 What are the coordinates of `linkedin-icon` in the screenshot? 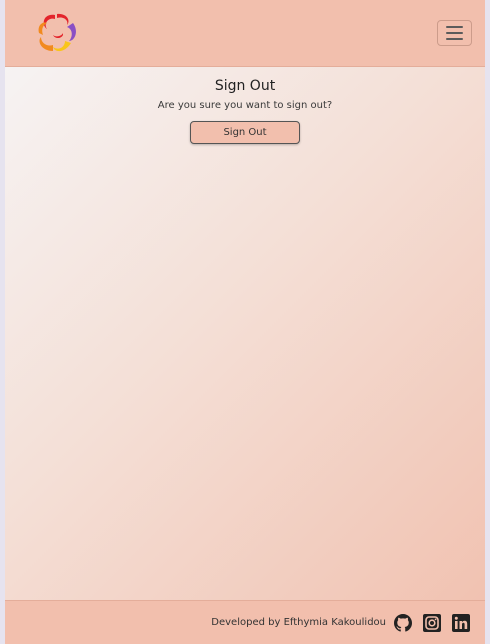 It's located at (461, 622).